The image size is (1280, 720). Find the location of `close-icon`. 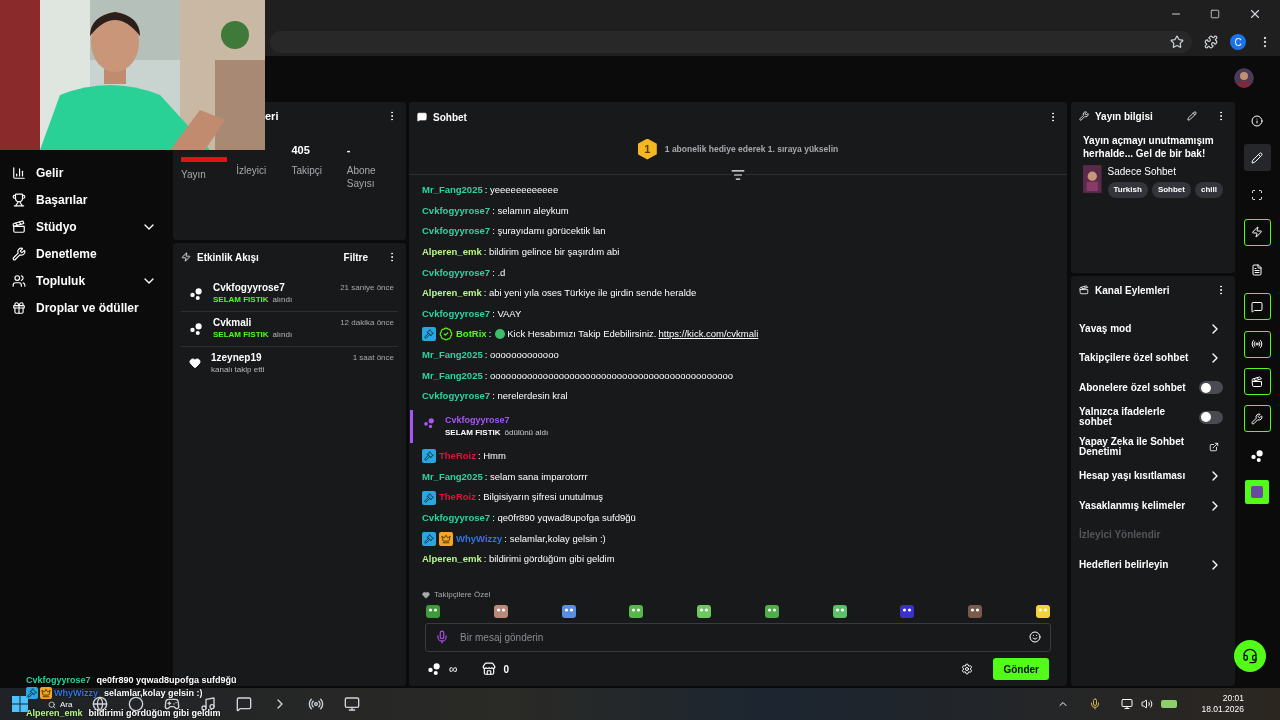

close-icon is located at coordinates (1255, 14).